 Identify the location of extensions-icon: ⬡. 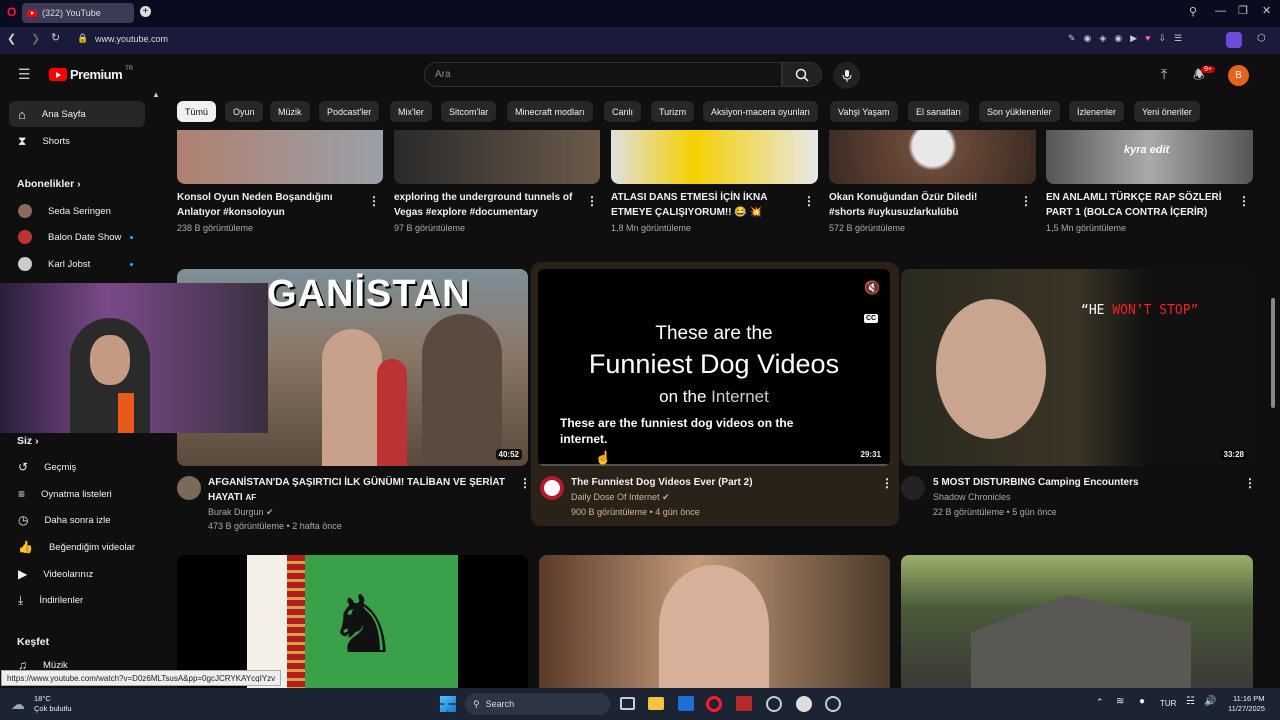
(1261, 39).